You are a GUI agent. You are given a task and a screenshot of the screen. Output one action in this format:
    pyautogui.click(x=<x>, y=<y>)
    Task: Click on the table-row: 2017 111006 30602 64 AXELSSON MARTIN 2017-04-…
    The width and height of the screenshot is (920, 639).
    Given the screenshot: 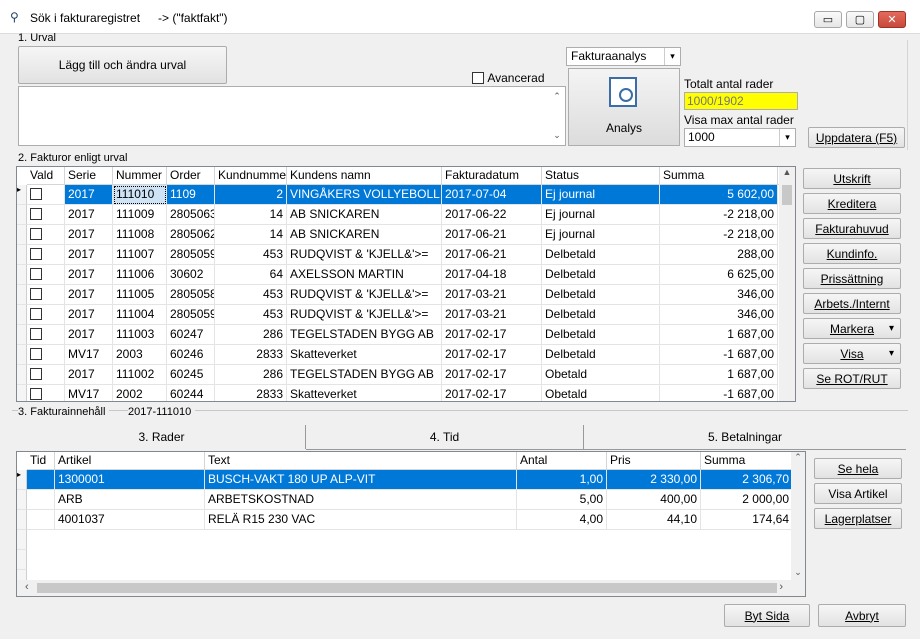 What is the action you would take?
    pyautogui.click(x=398, y=275)
    